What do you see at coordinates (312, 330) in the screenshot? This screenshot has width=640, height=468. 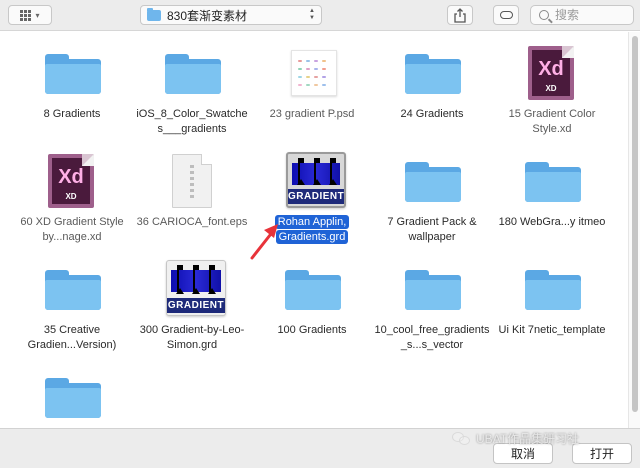 I see `file-name: 100 Gradients` at bounding box center [312, 330].